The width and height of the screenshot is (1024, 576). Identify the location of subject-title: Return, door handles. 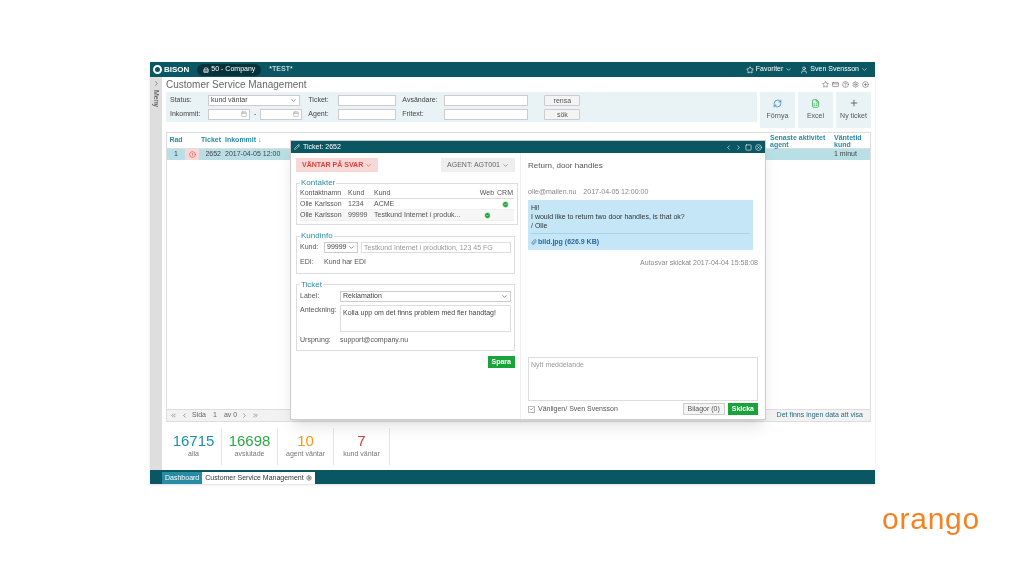
(566, 166).